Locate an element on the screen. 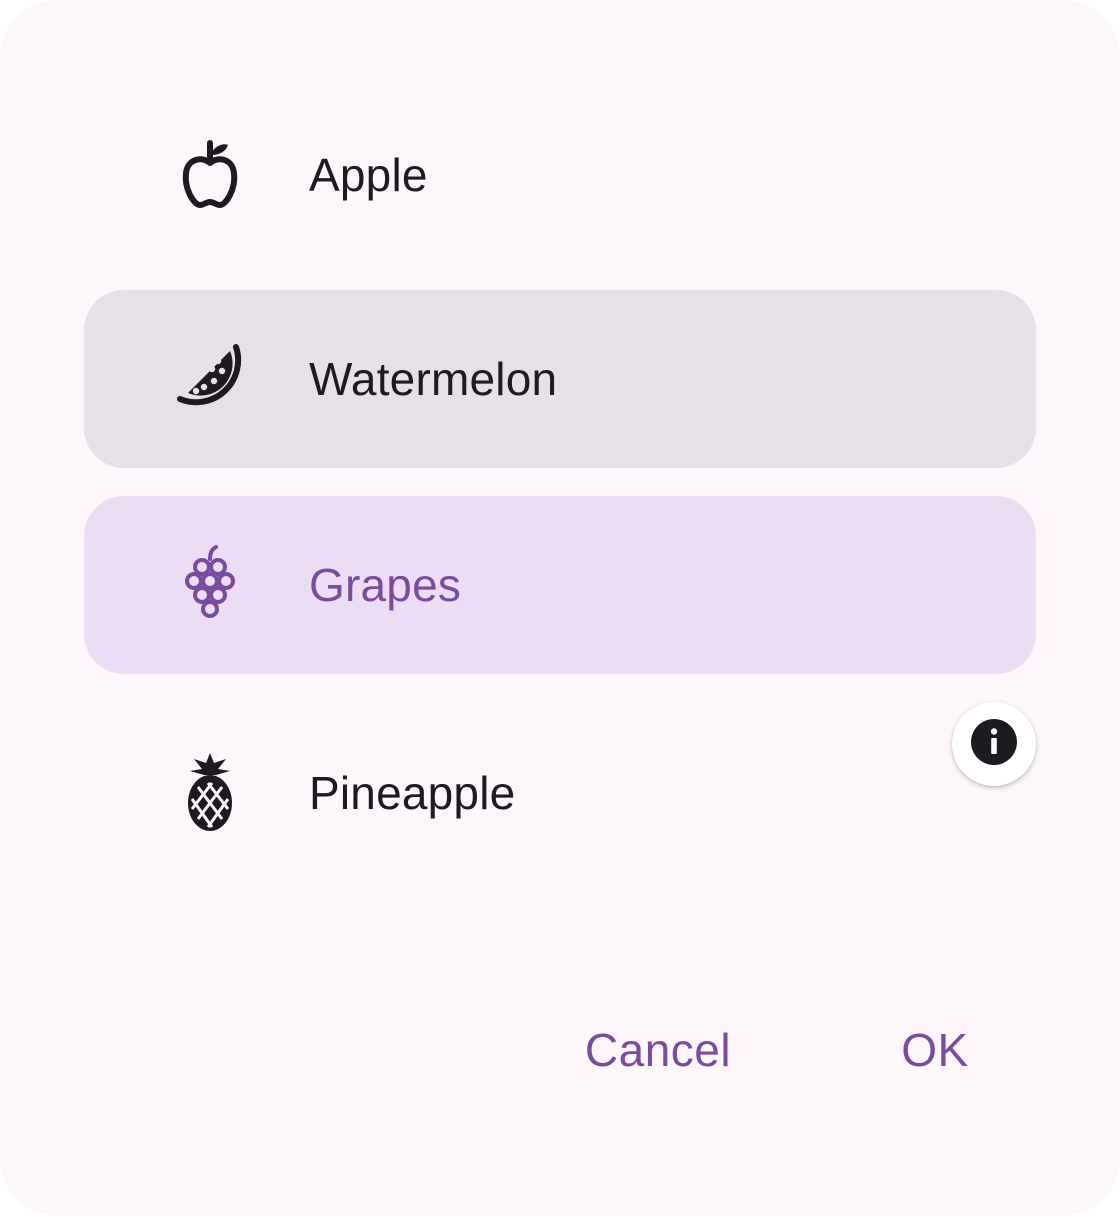  option-label: Pineapple is located at coordinates (412, 793).